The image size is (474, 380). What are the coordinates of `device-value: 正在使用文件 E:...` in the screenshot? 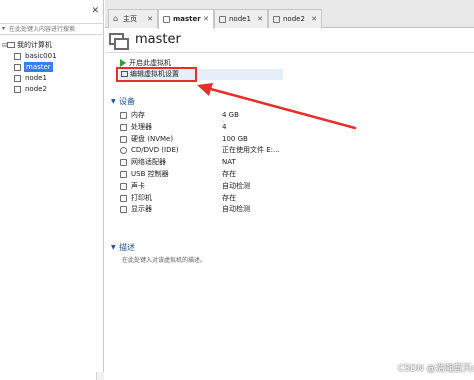 It's located at (251, 150).